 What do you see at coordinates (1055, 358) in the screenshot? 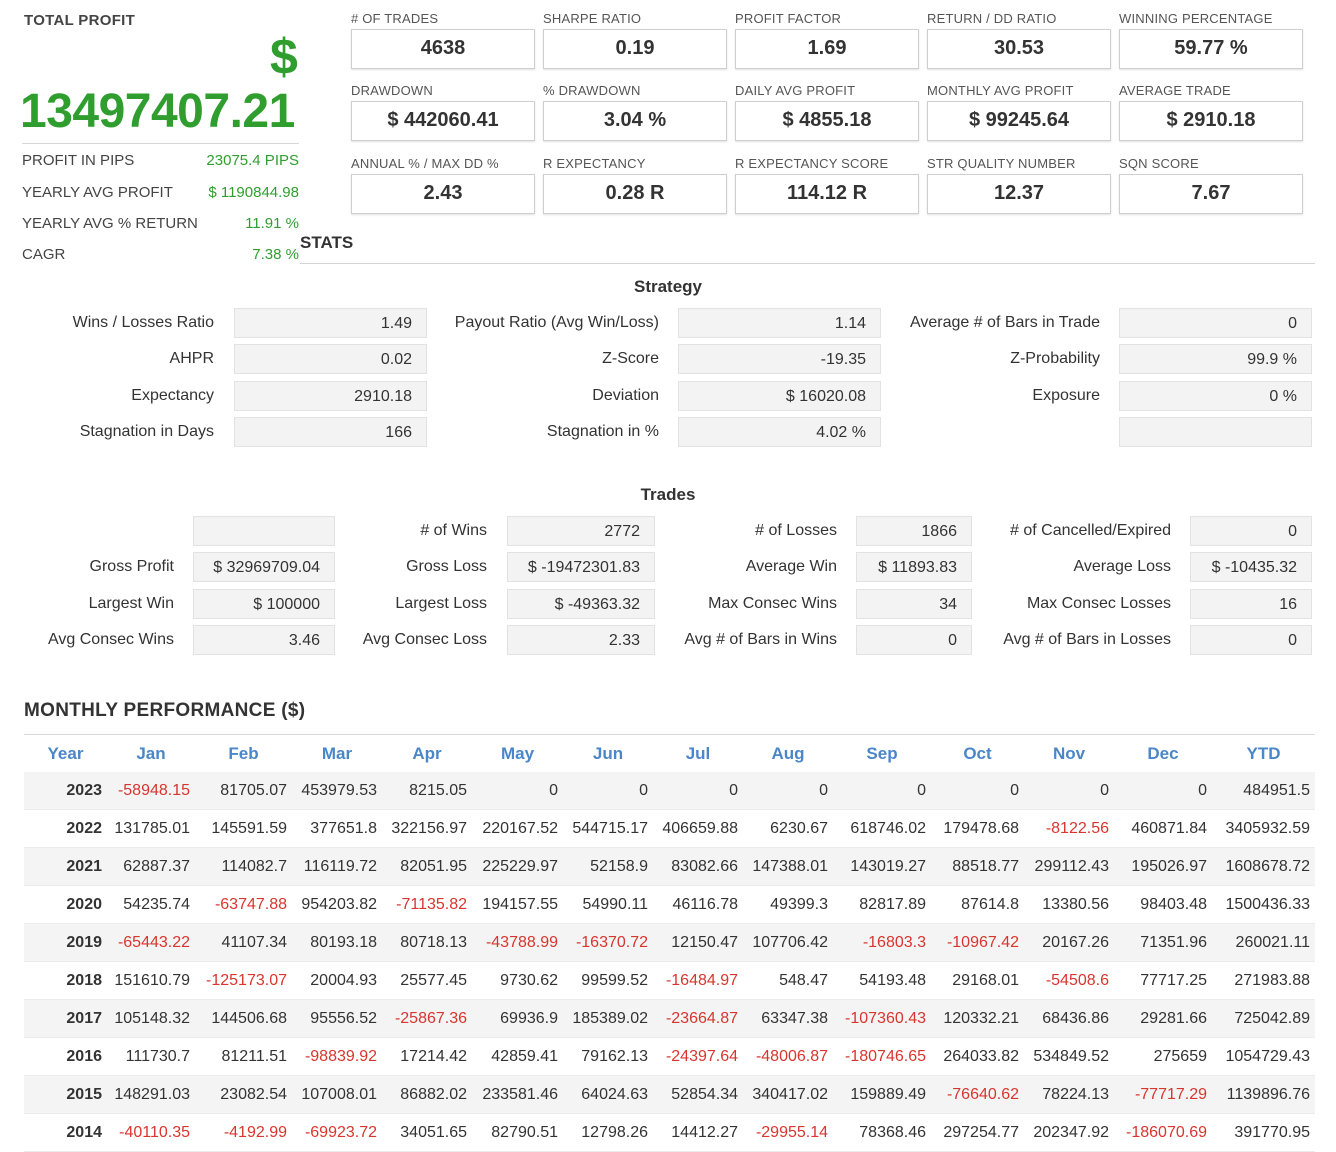
I see `stat-label: Z-Probability` at bounding box center [1055, 358].